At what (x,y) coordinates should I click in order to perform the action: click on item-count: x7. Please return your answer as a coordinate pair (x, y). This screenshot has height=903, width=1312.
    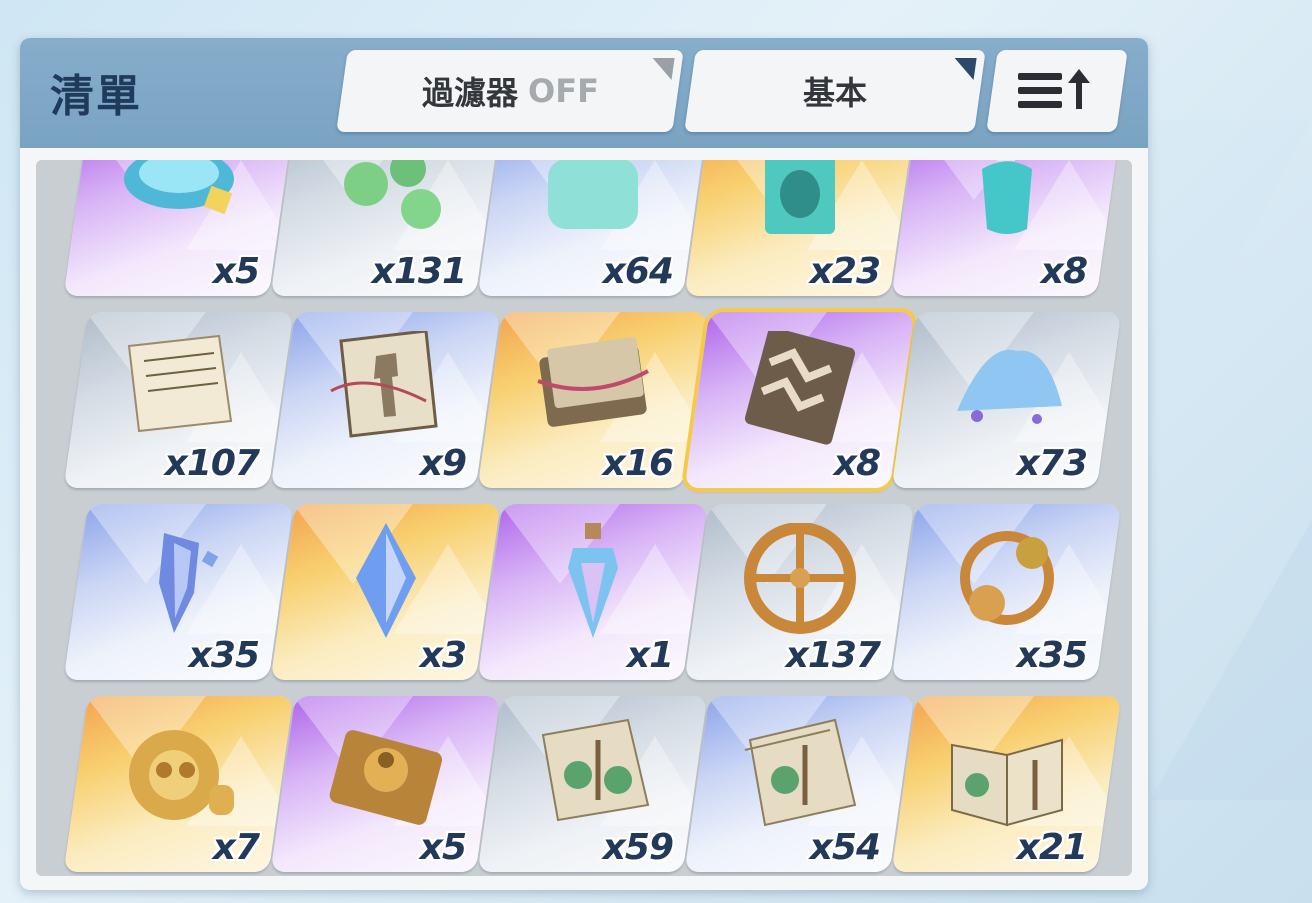
    Looking at the image, I should click on (235, 847).